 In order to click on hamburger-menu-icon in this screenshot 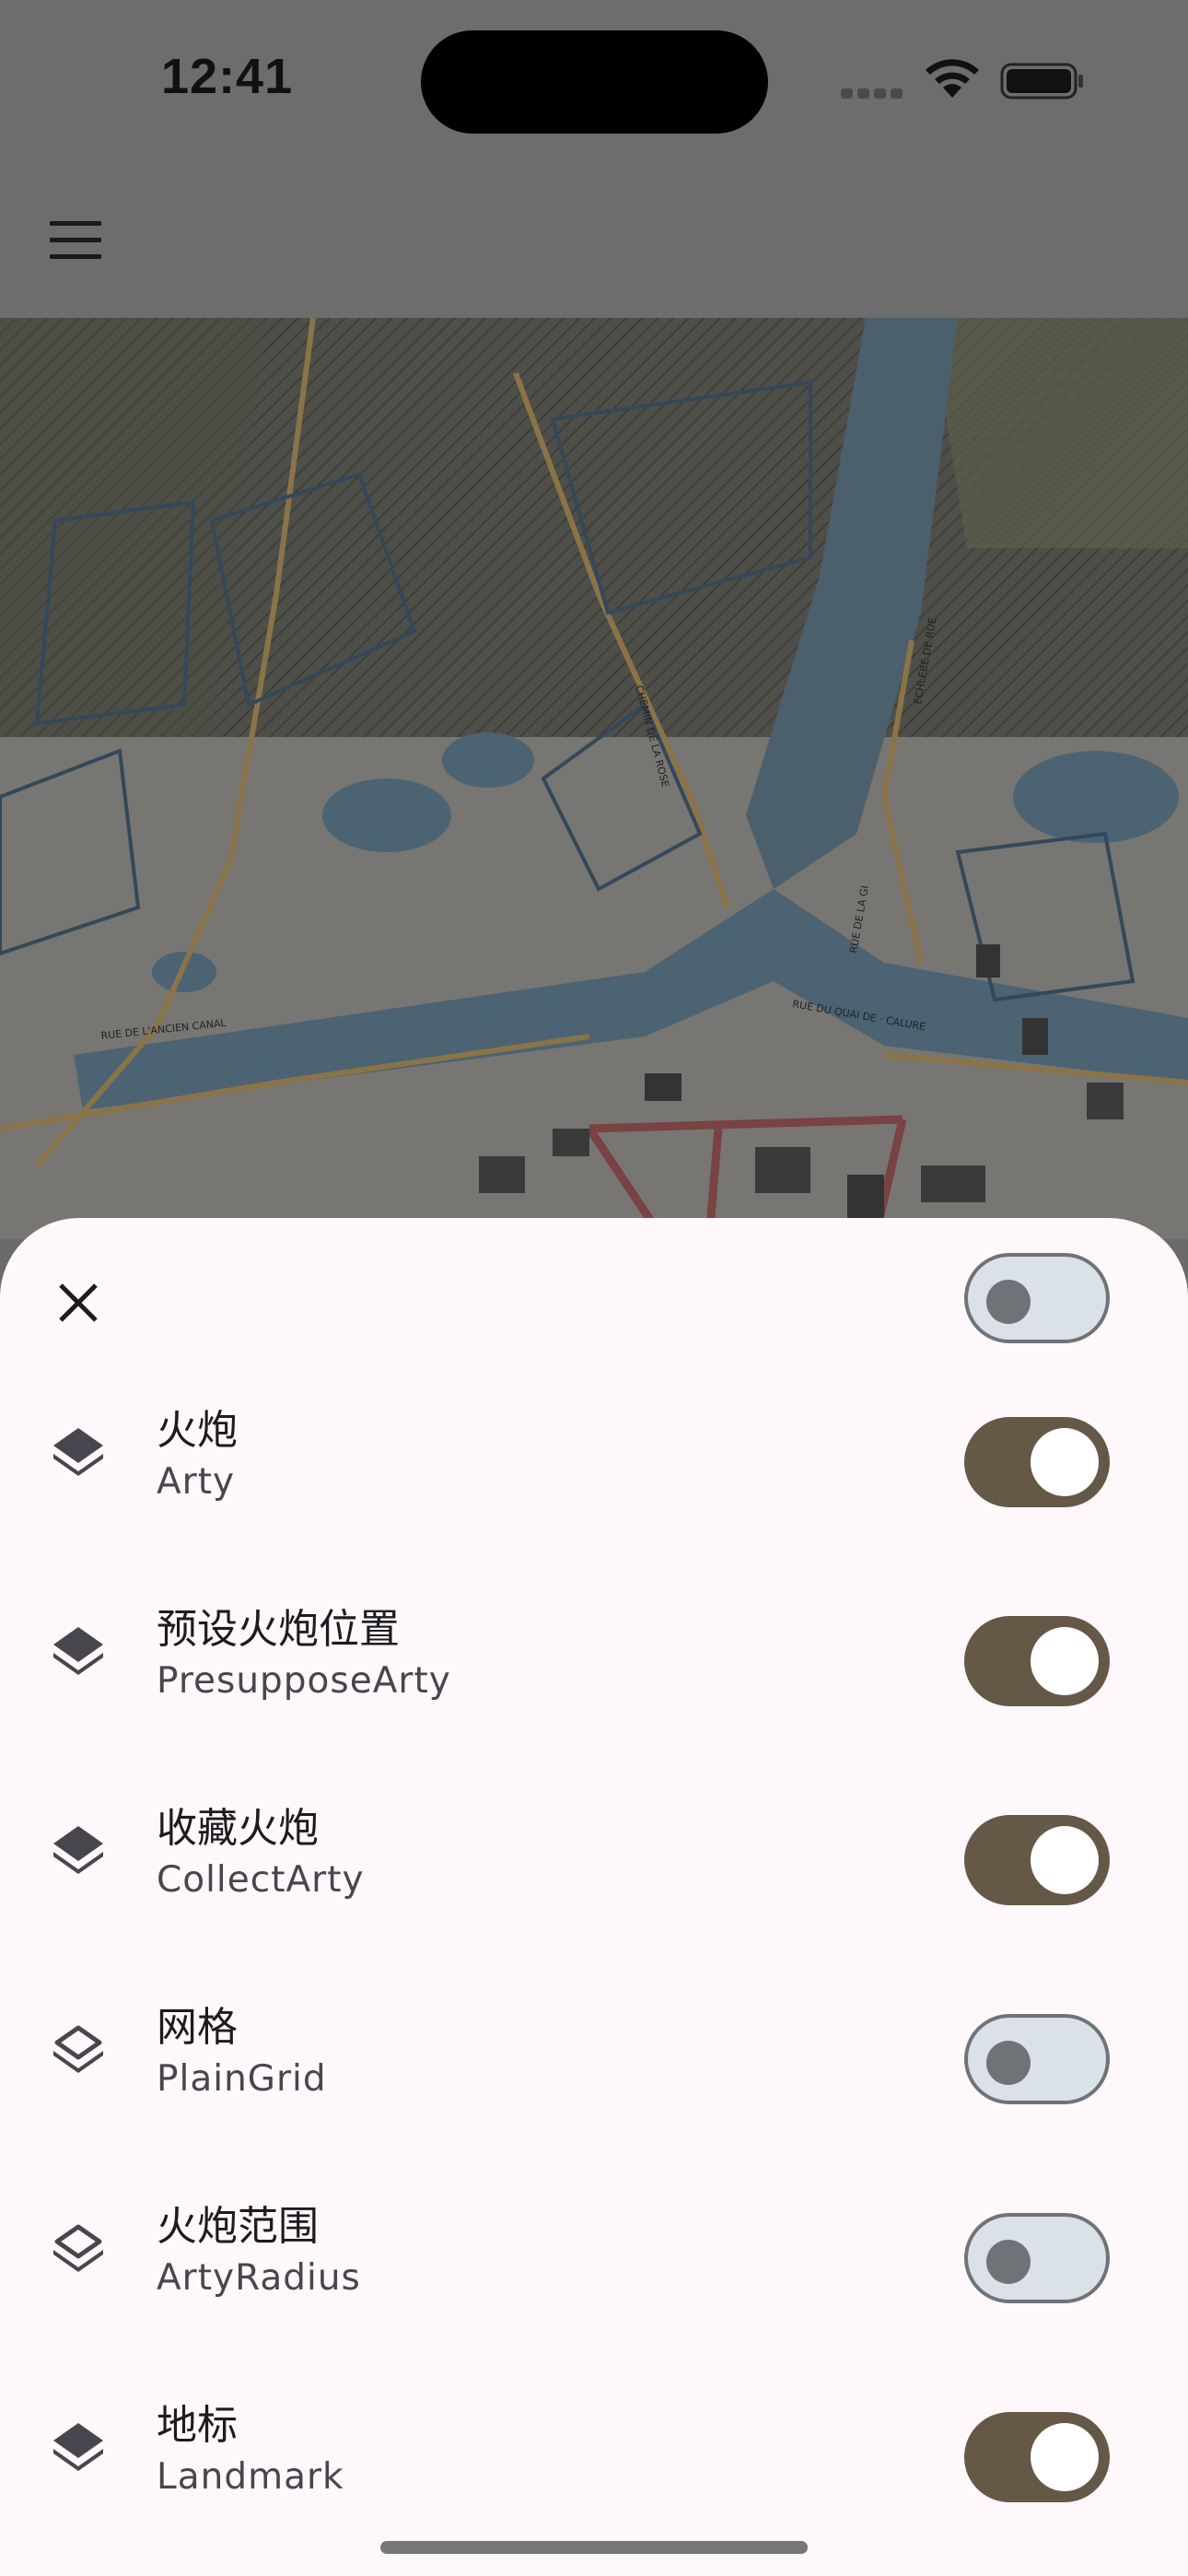, I will do `click(76, 241)`.